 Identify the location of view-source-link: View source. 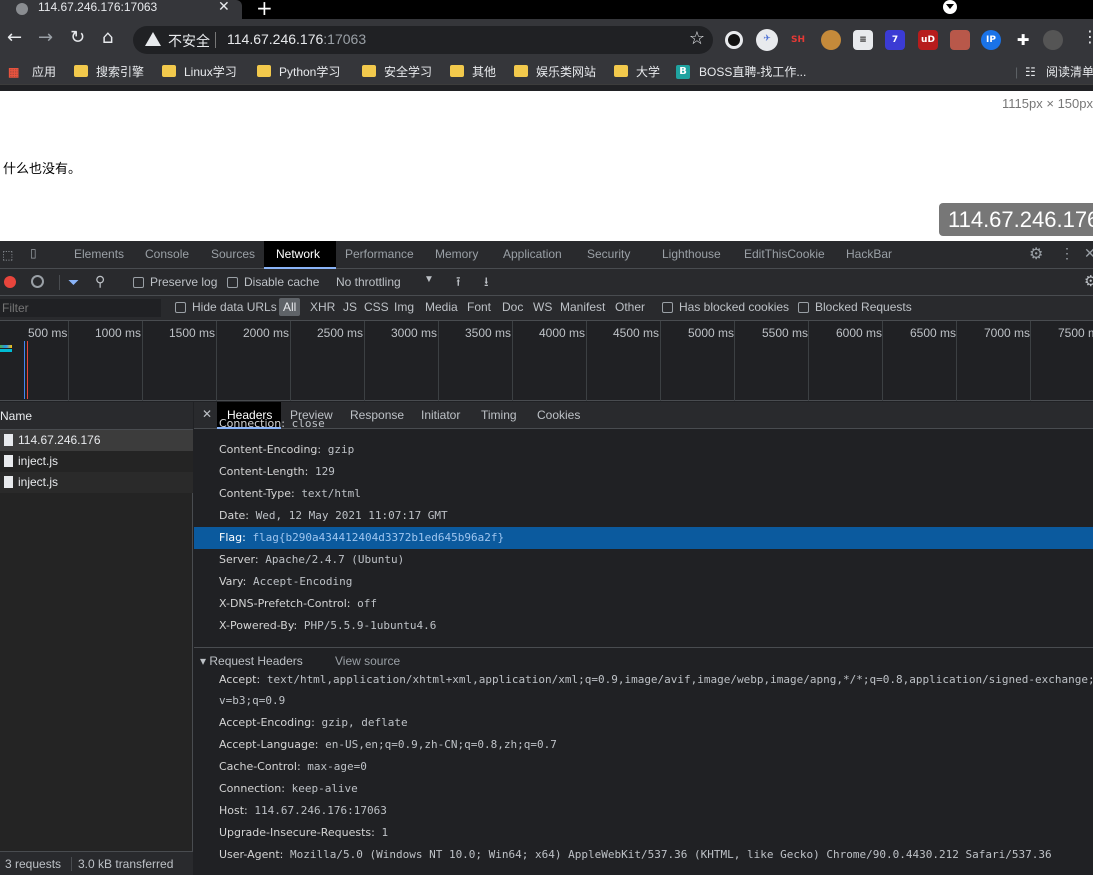
(367, 661).